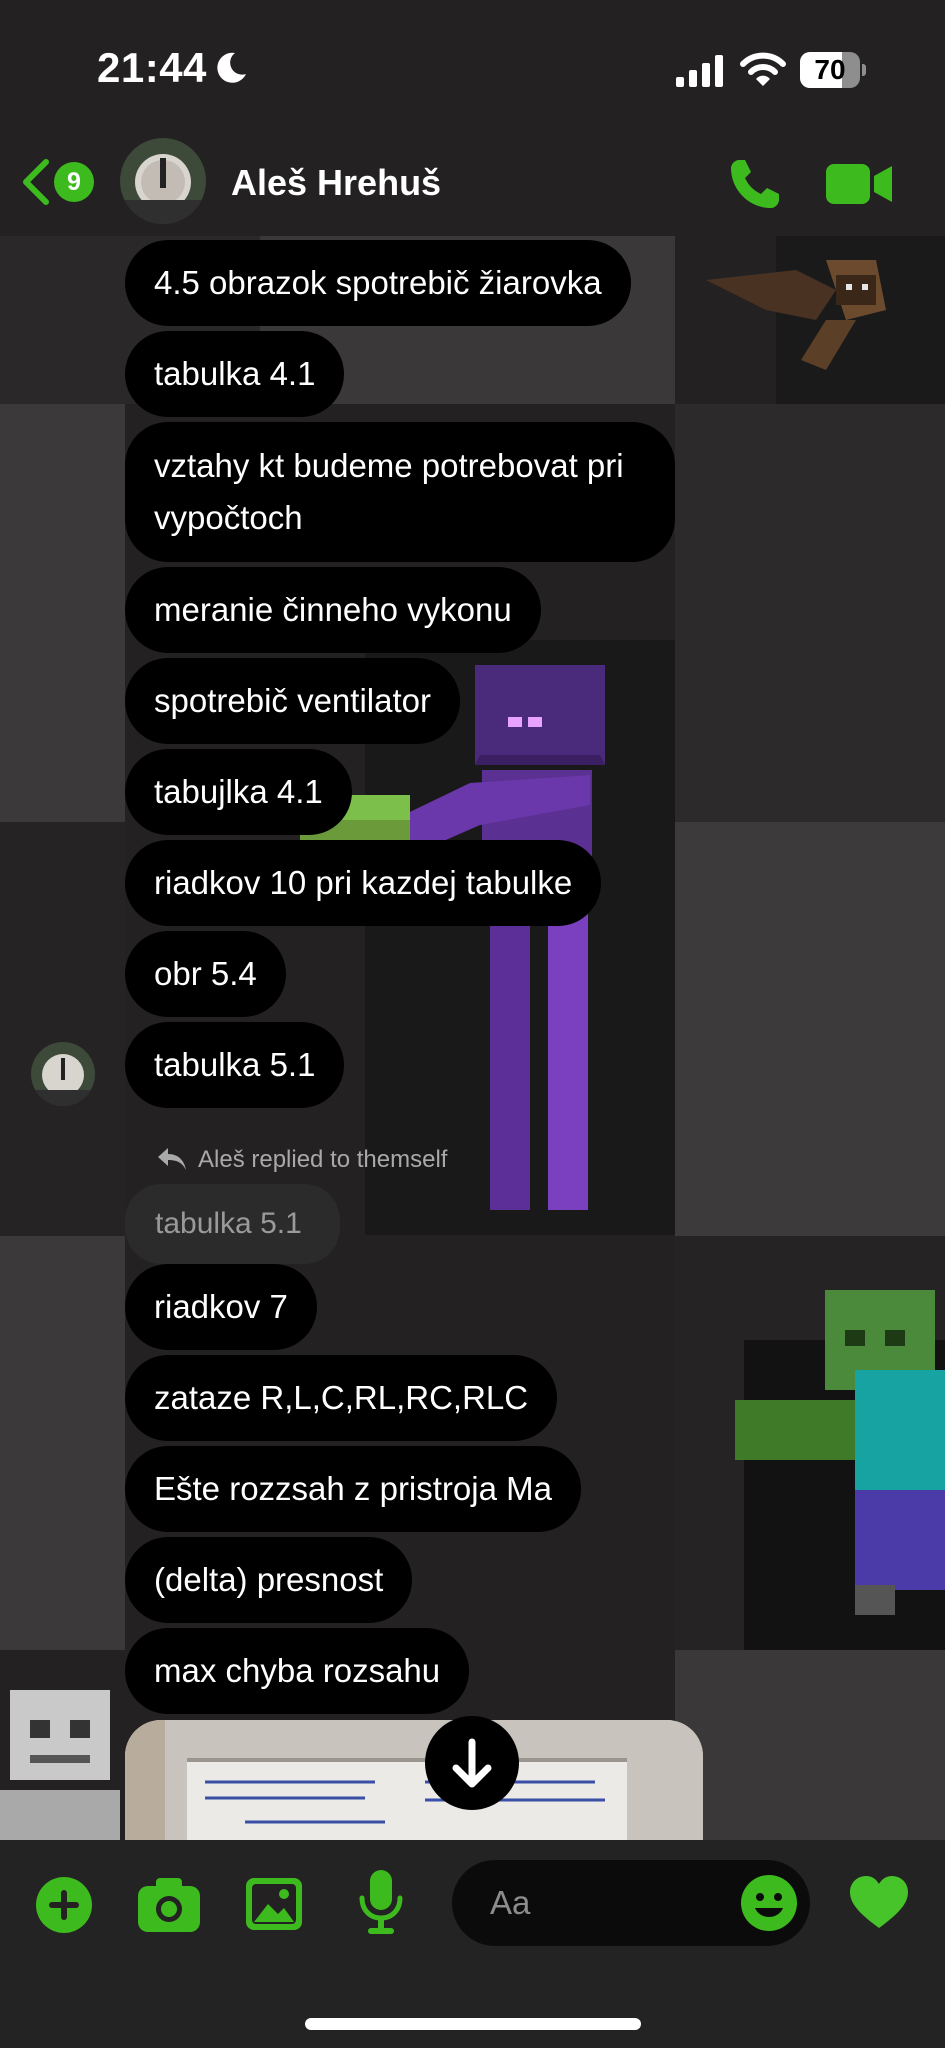 The width and height of the screenshot is (945, 2048). Describe the element at coordinates (36, 182) in the screenshot. I see `back-chevron-icon` at that location.